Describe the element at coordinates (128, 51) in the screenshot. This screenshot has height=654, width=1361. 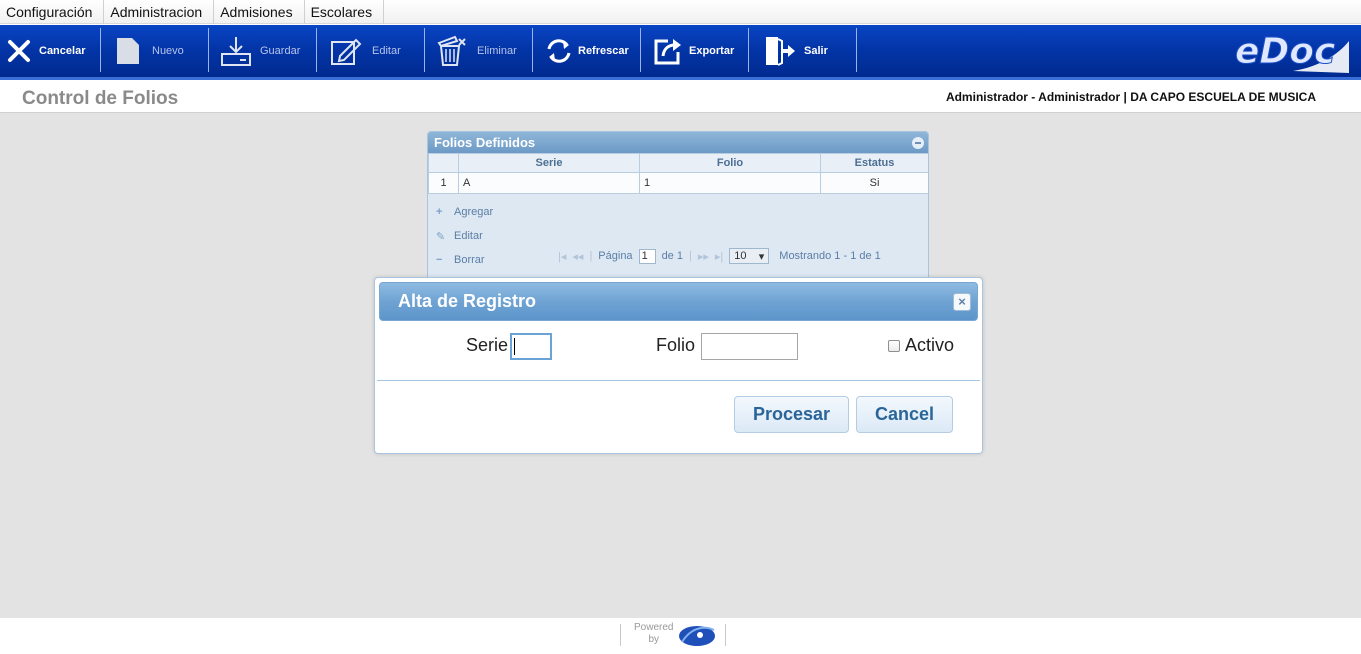
I see `new-document-icon` at that location.